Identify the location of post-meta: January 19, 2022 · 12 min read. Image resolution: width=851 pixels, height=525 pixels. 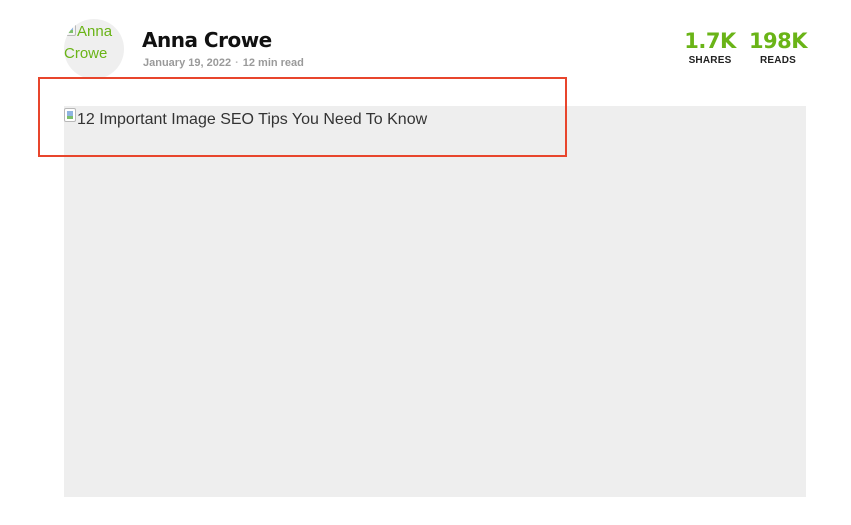
(223, 63).